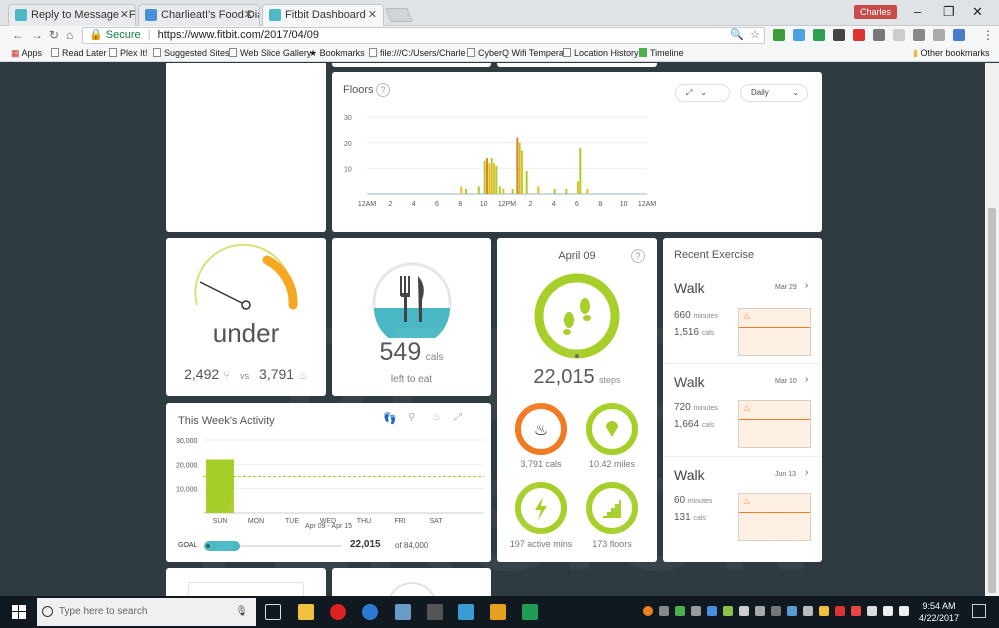 The height and width of the screenshot is (628, 999). I want to click on floors-xtick-label: 8, so click(600, 204).